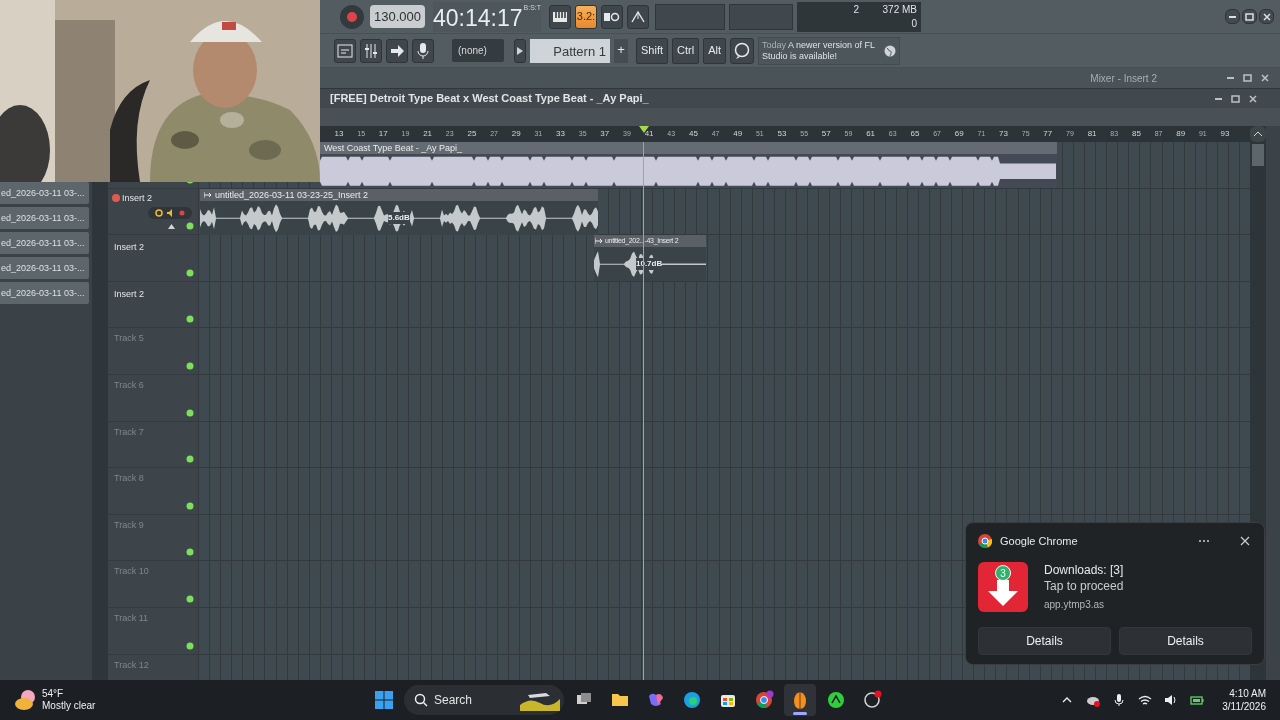 This screenshot has width=1280, height=720. I want to click on news-text: Today A newer version of FL Studio is available!, so click(818, 50).